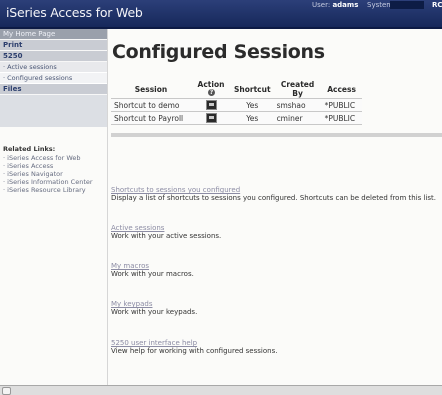 The image size is (442, 395). I want to click on nav-item-my-home-page: My Home Page, so click(53, 34).